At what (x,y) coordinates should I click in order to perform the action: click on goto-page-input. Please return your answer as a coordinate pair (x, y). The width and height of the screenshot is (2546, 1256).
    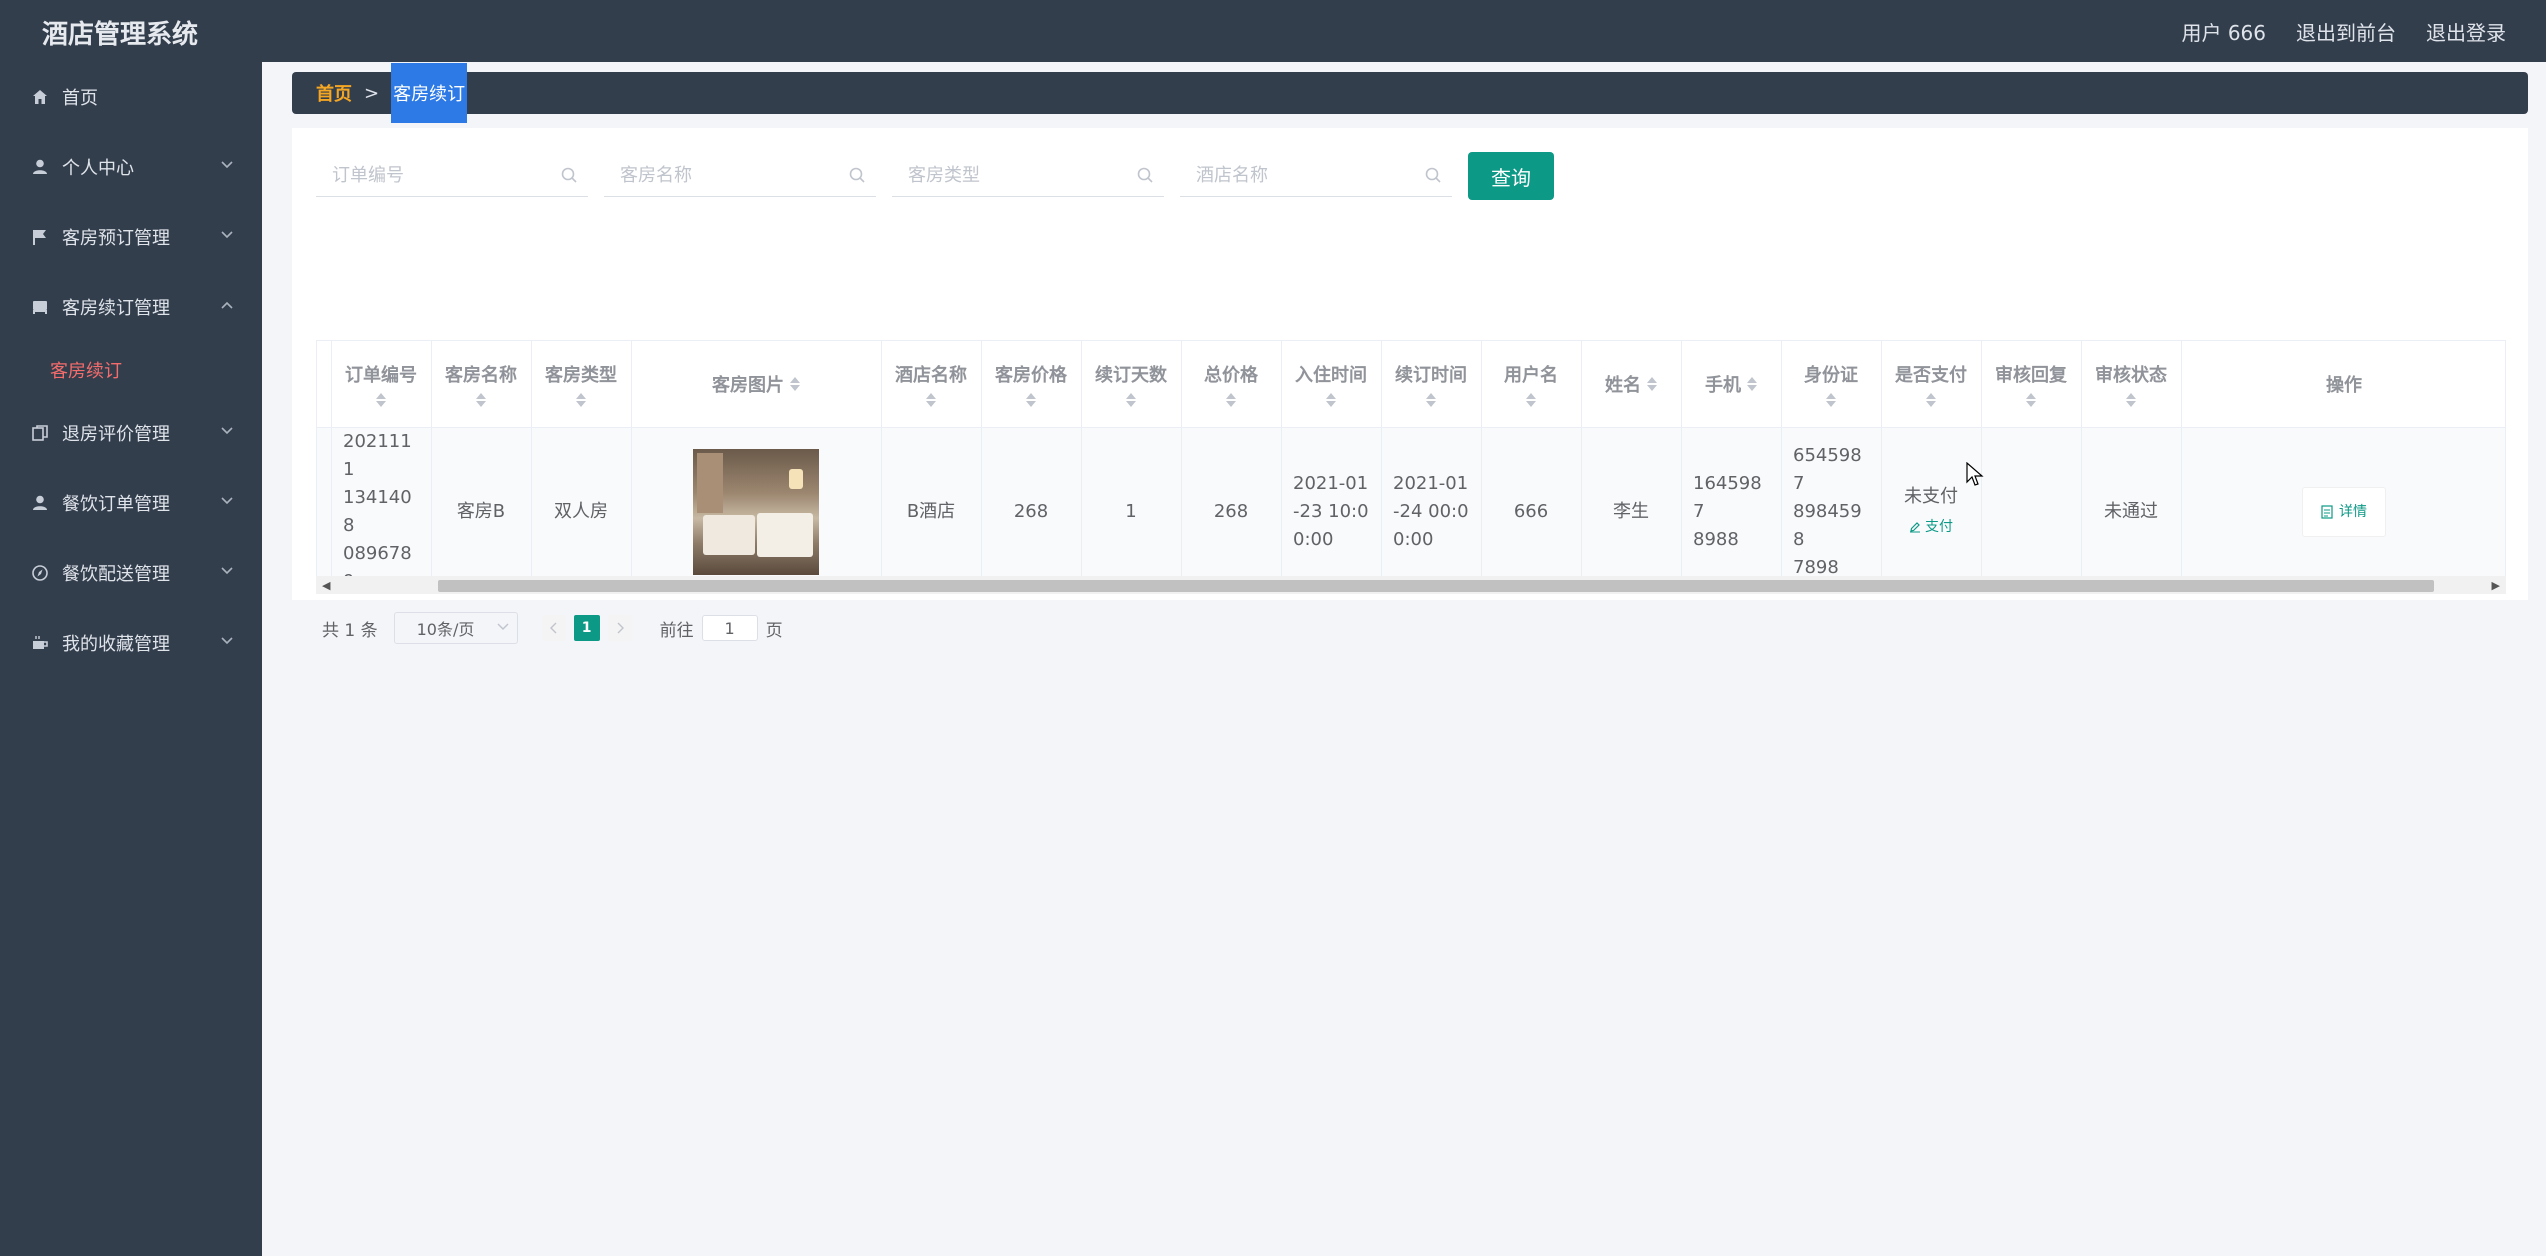
    Looking at the image, I should click on (729, 628).